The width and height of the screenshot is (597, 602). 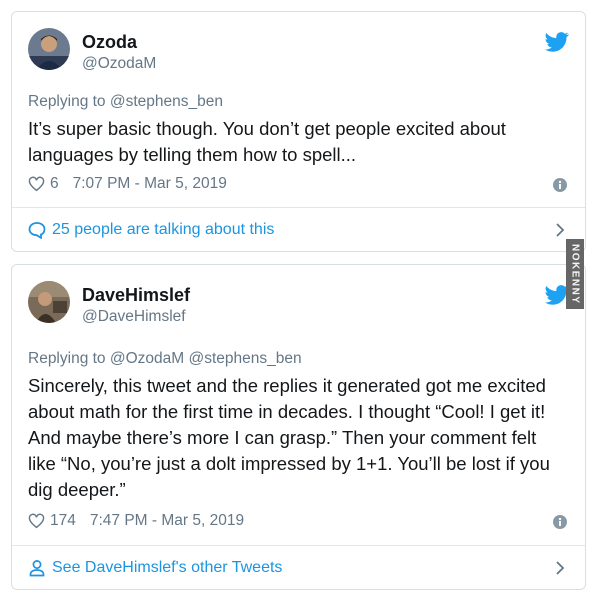 What do you see at coordinates (77, 489) in the screenshot?
I see `tweet-text-line: dig deeper.”` at bounding box center [77, 489].